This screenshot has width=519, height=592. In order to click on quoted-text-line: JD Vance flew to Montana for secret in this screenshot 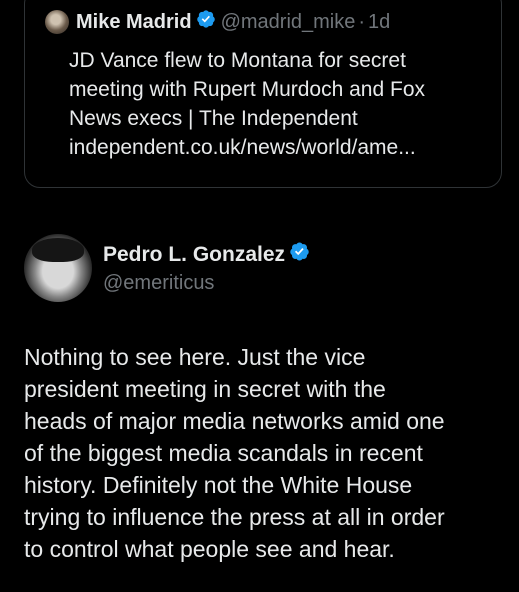, I will do `click(237, 60)`.